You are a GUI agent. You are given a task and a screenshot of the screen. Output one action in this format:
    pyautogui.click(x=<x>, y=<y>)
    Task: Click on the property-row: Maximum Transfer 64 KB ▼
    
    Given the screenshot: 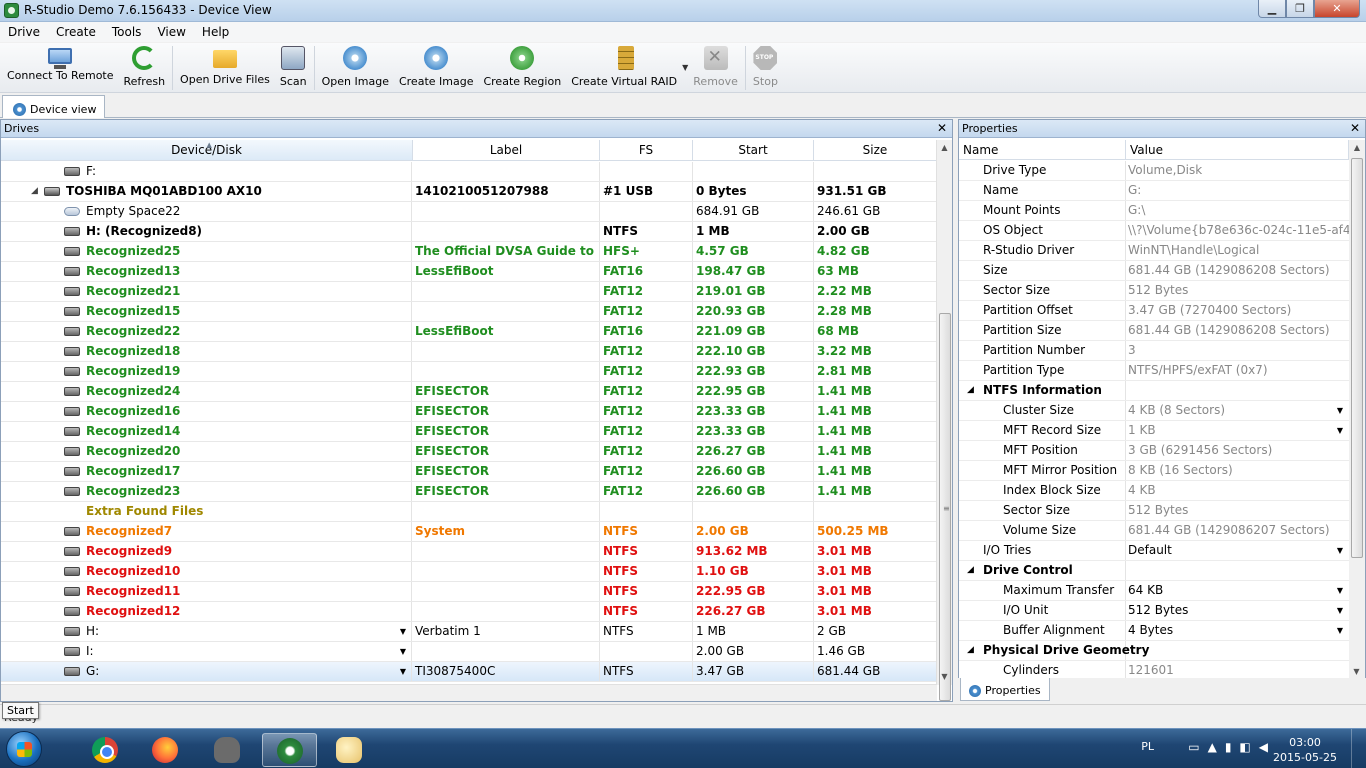 What is the action you would take?
    pyautogui.click(x=1154, y=591)
    